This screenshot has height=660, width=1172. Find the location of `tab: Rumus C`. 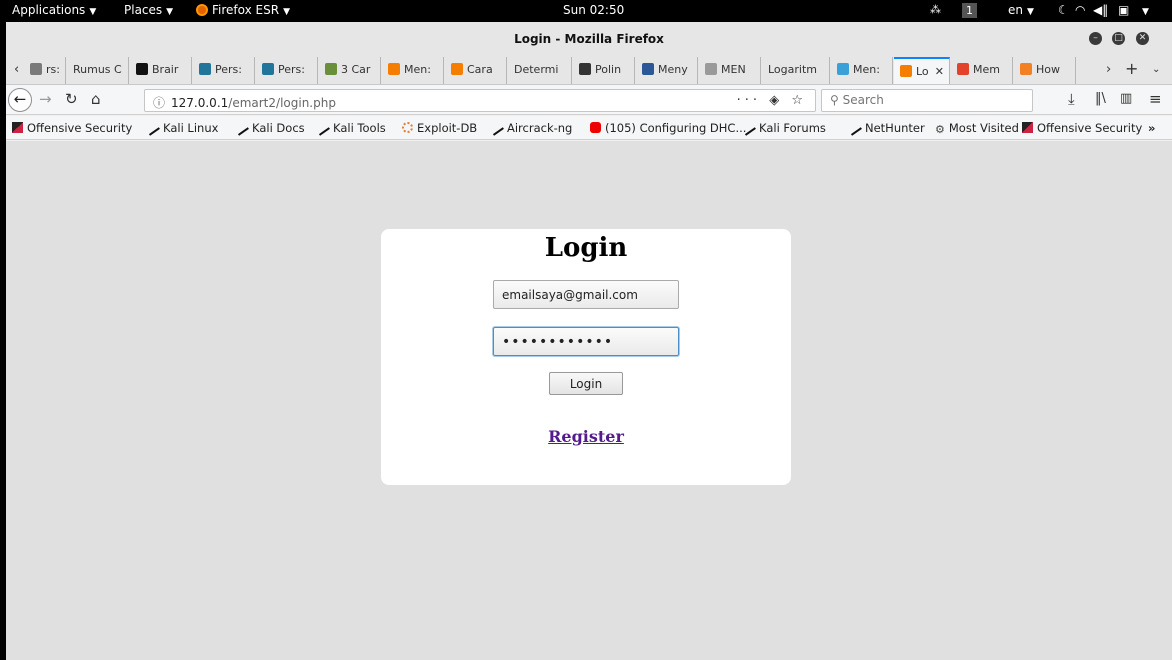

tab: Rumus C is located at coordinates (98, 70).